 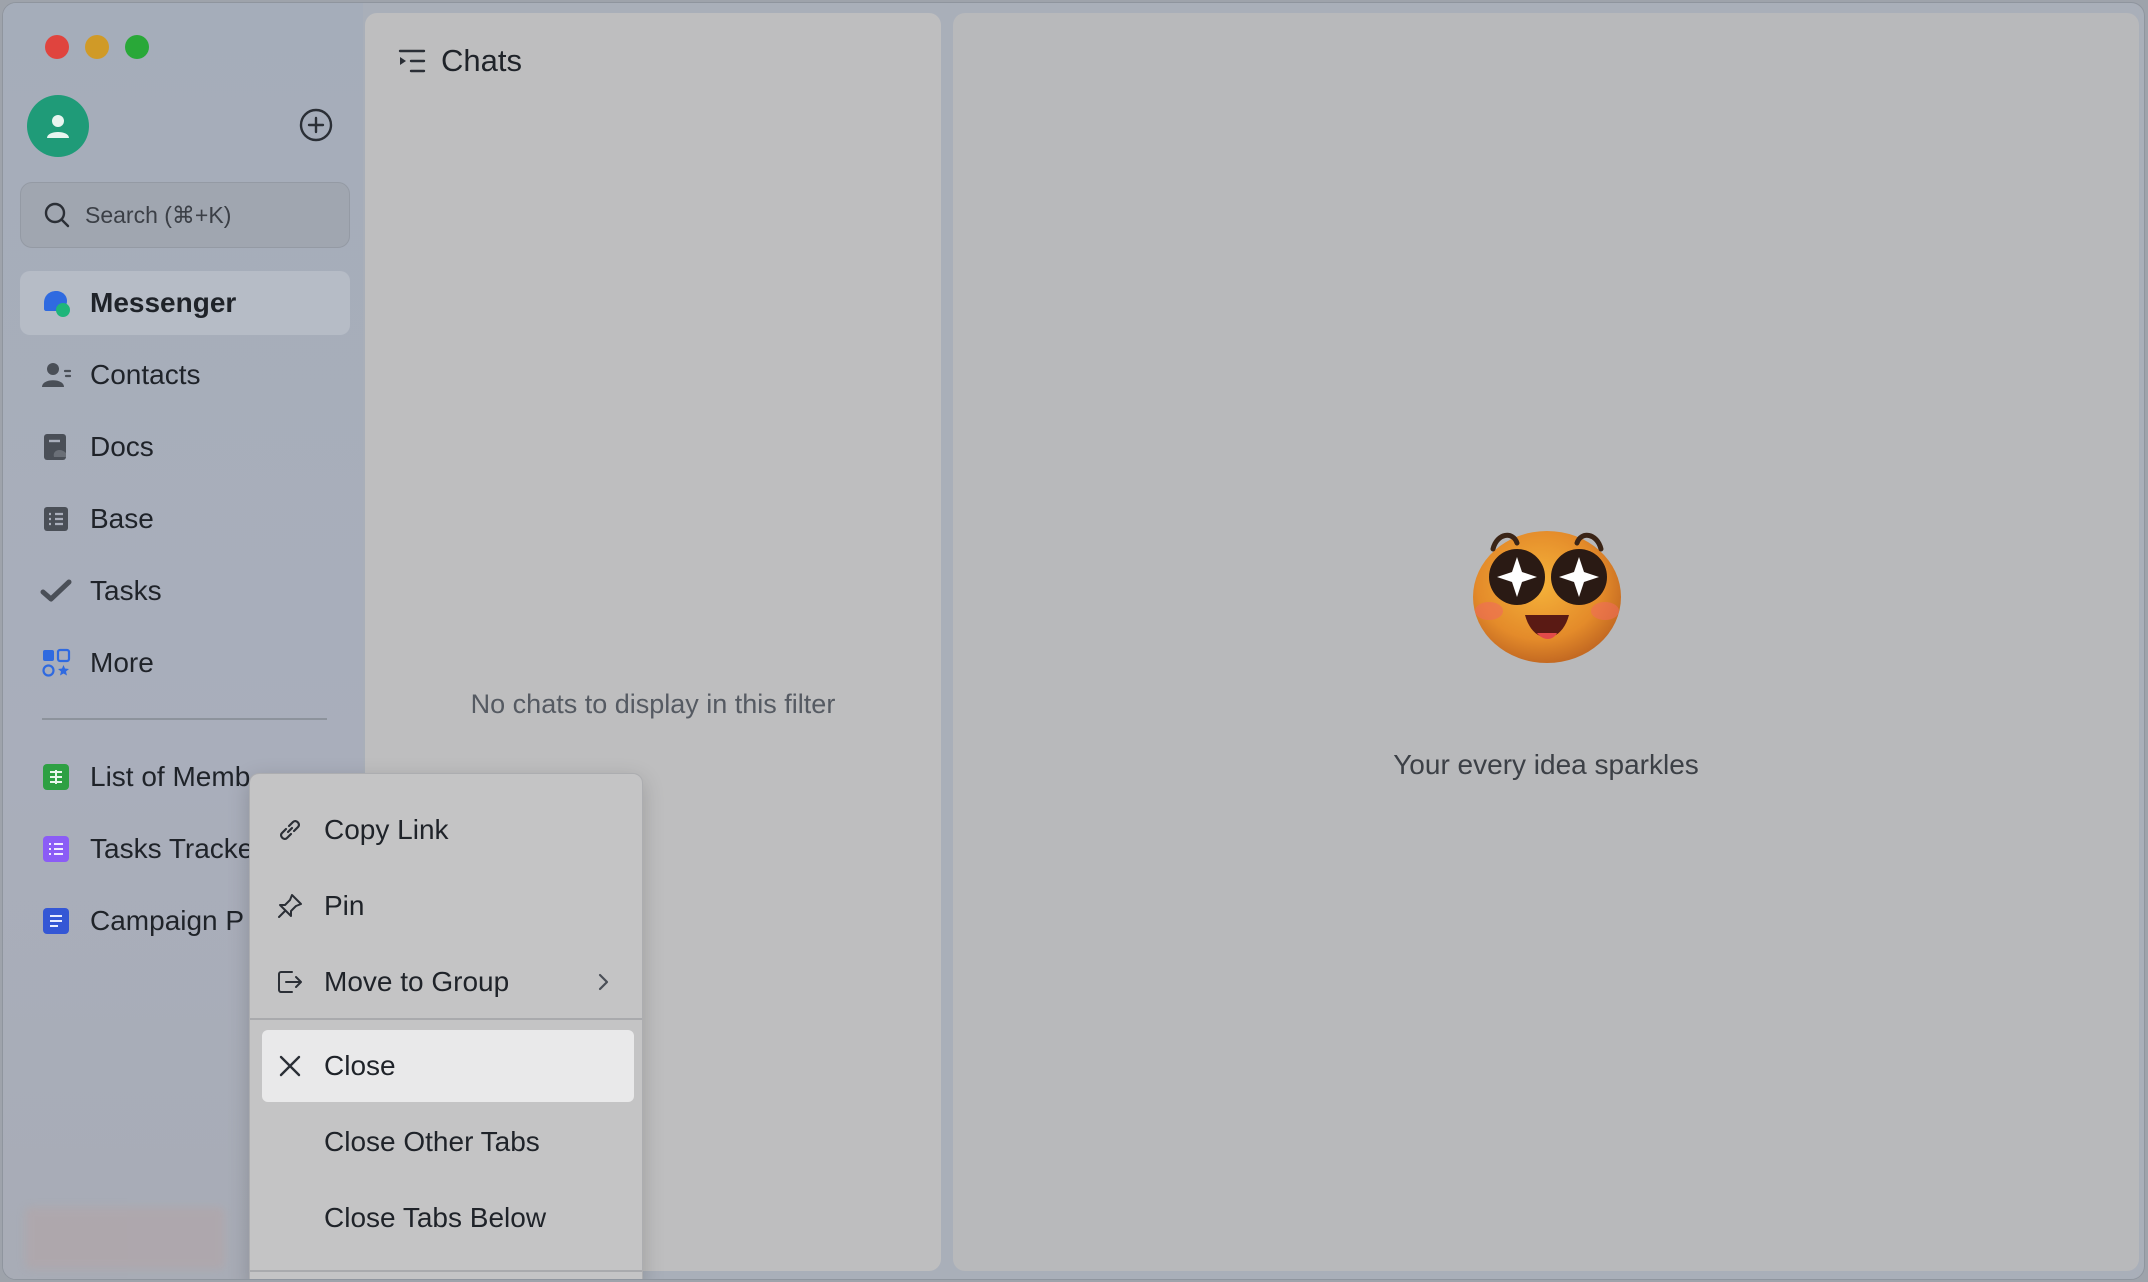 I want to click on menu-item-label: Close Tabs Below, so click(x=435, y=1217).